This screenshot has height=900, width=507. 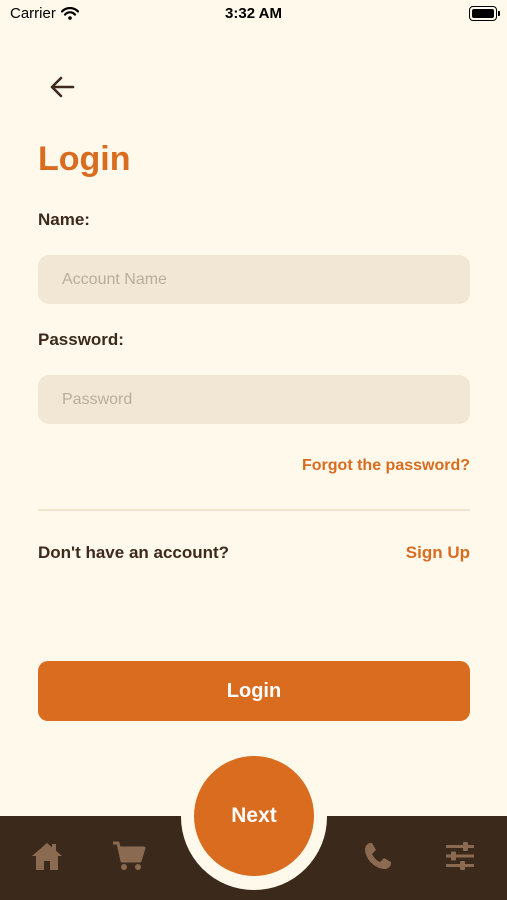 I want to click on back-button, so click(x=62, y=87).